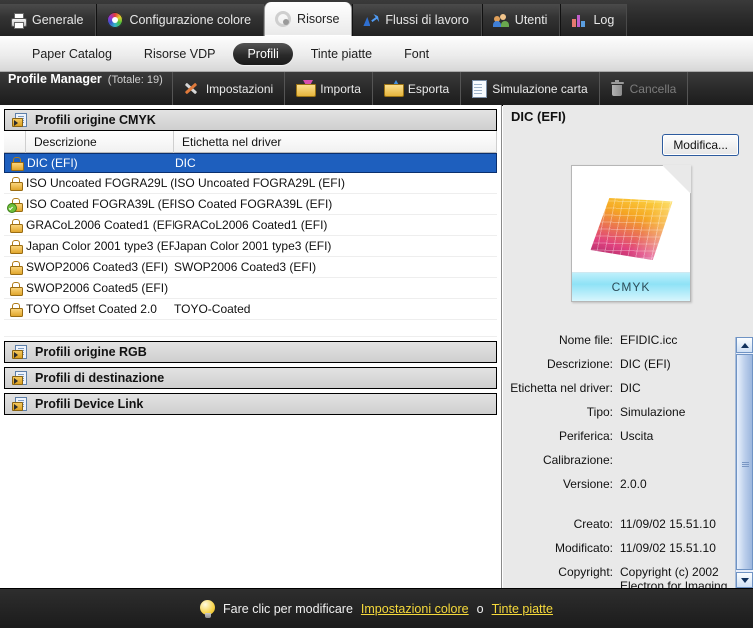 The width and height of the screenshot is (753, 628). Describe the element at coordinates (48, 20) in the screenshot. I see `tab-generale: Generale` at that location.